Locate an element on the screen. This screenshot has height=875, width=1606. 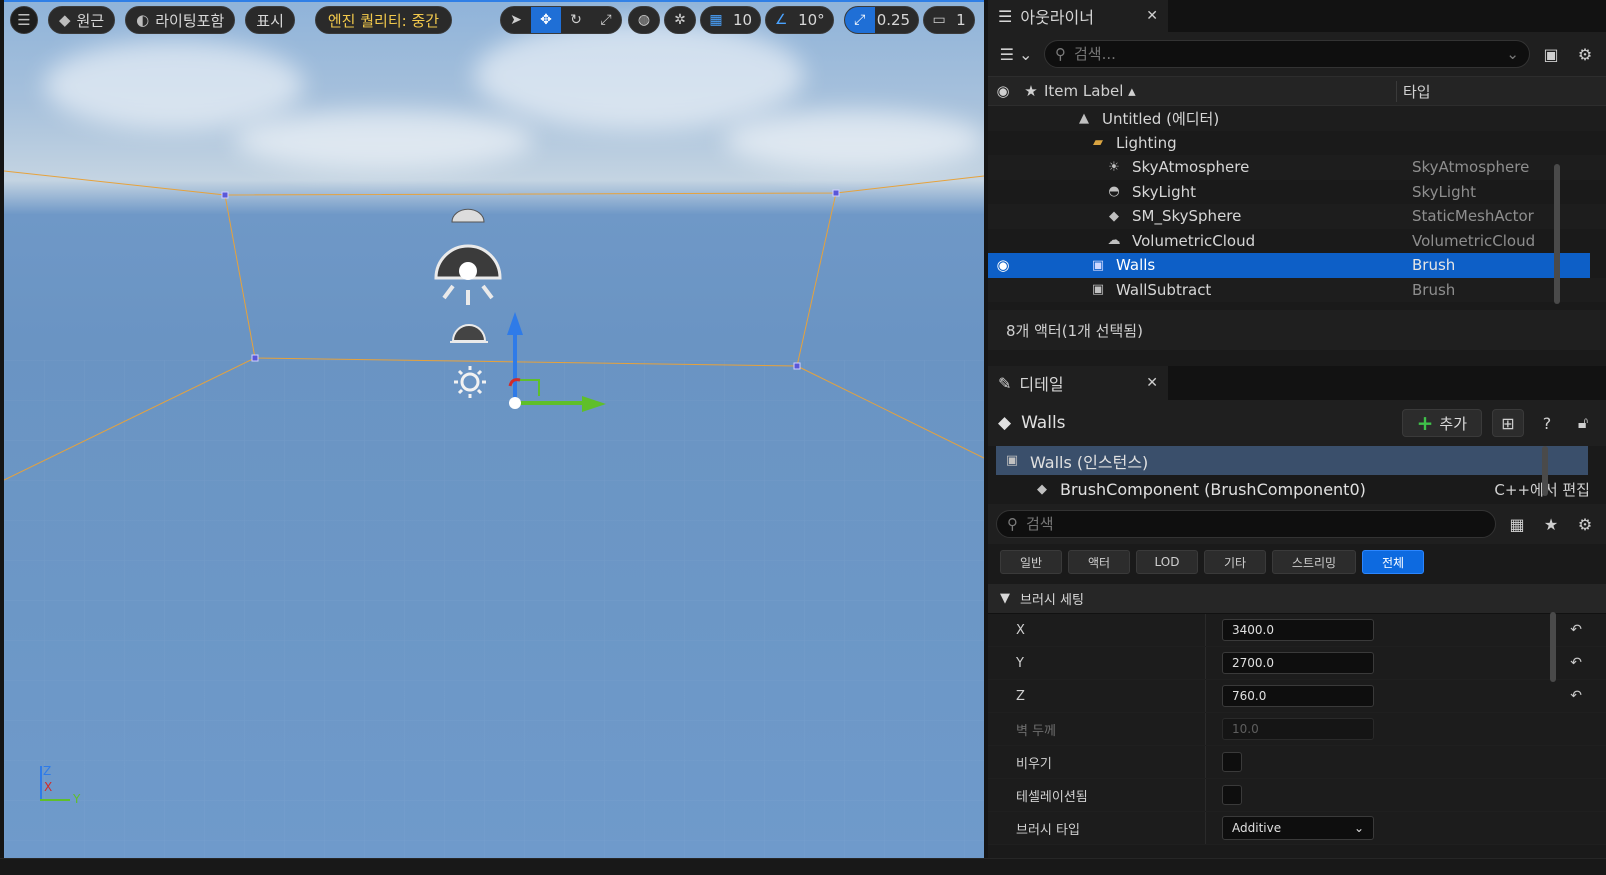
visibility-eye-icon: ◉ is located at coordinates (1003, 265).